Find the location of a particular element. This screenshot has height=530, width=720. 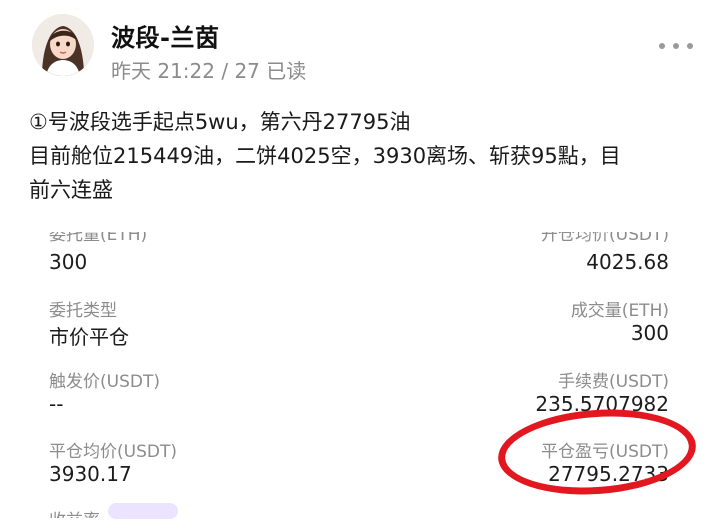

author-avatar is located at coordinates (63, 45).